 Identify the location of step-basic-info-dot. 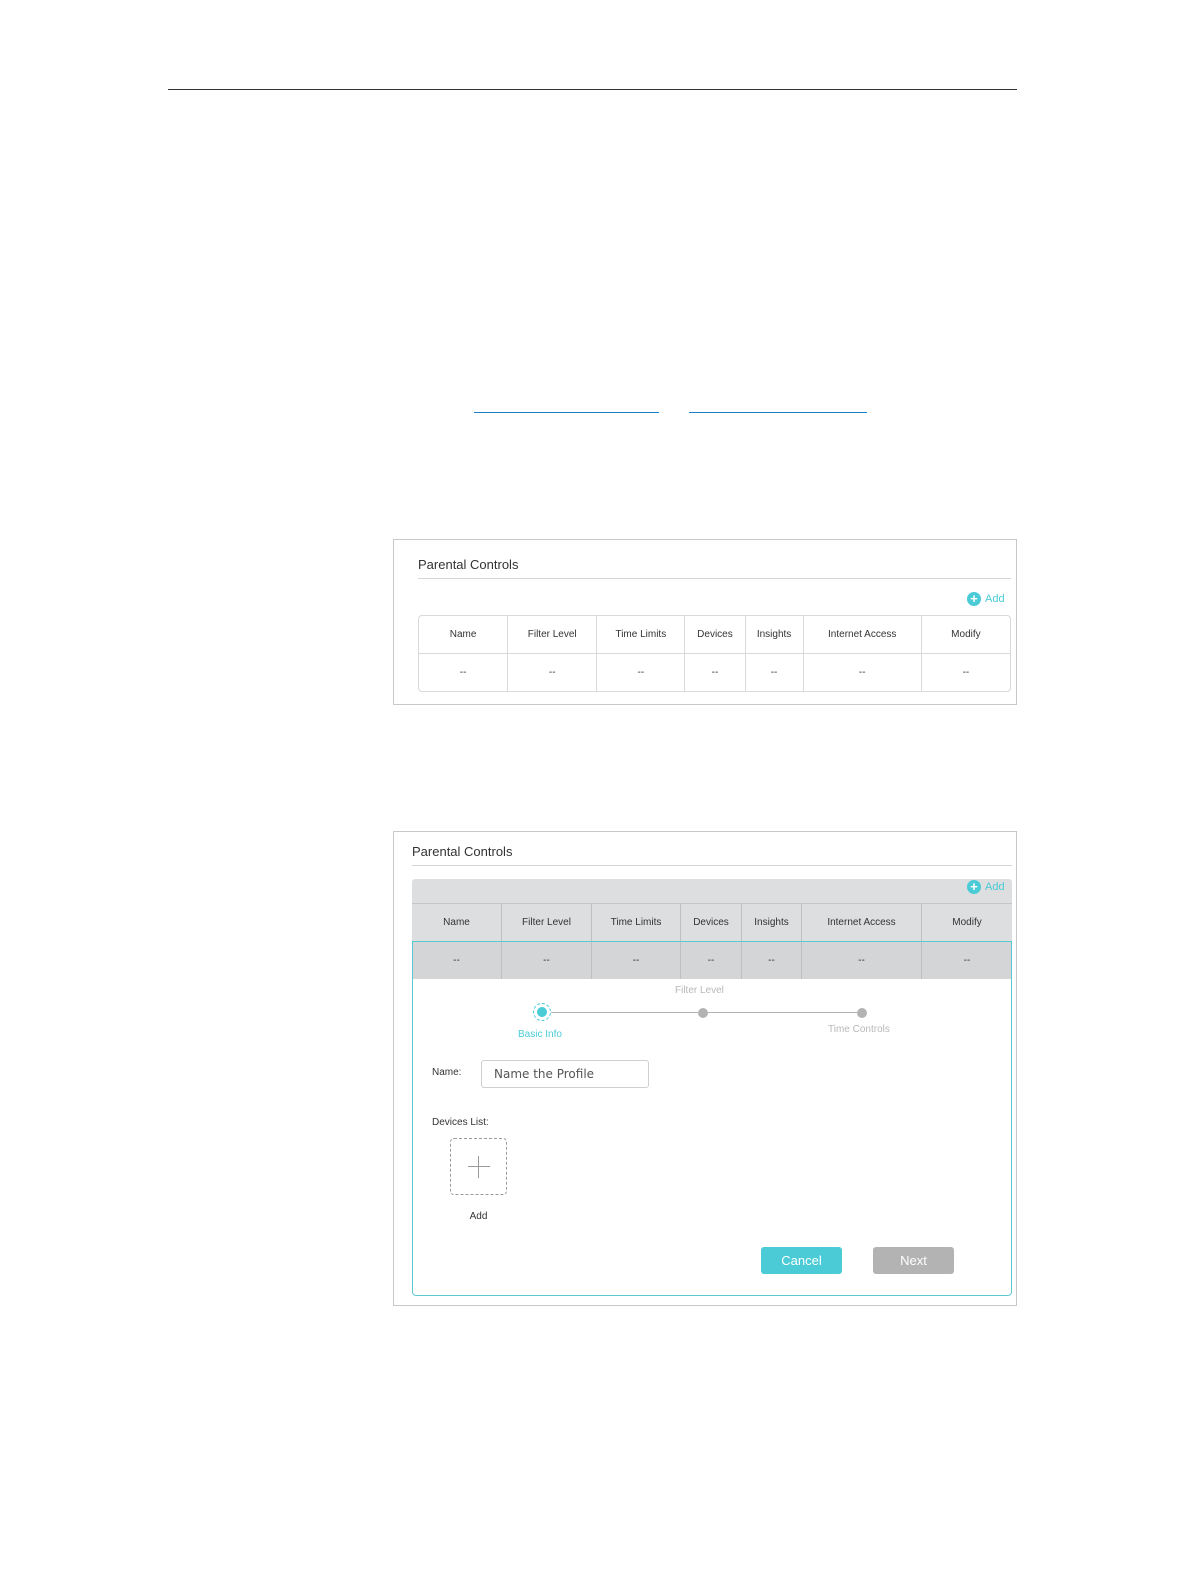
(542, 1012).